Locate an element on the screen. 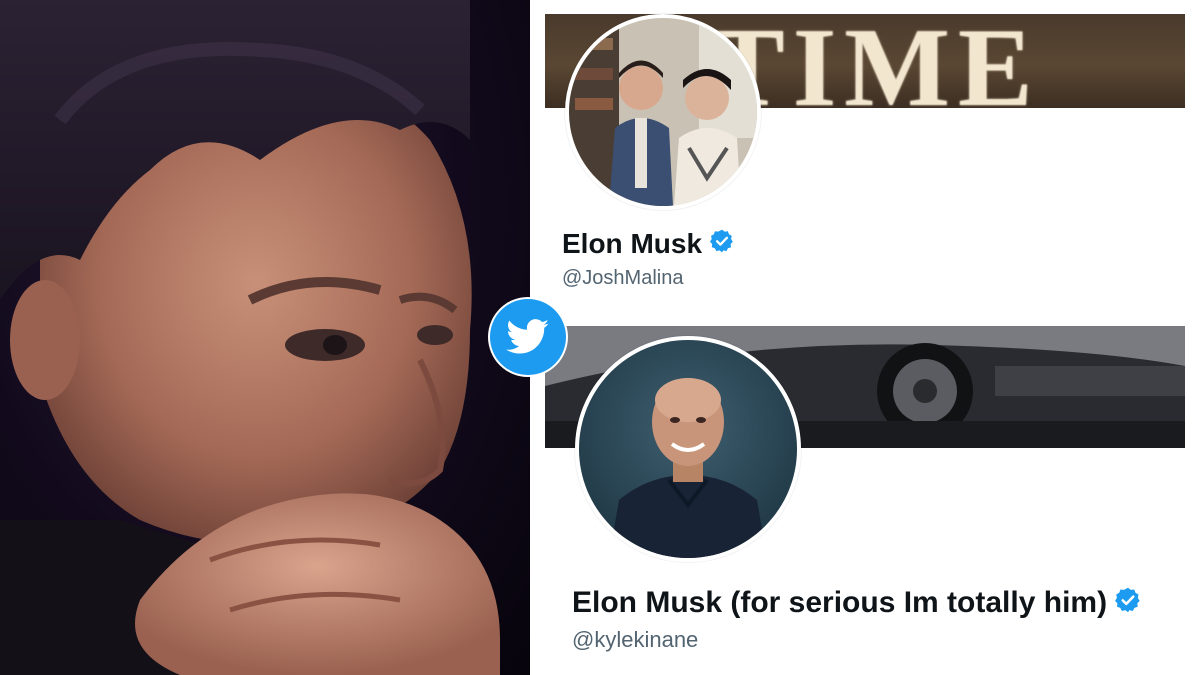 The image size is (1200, 675). display-name-row: Elon Musk is located at coordinates (648, 243).